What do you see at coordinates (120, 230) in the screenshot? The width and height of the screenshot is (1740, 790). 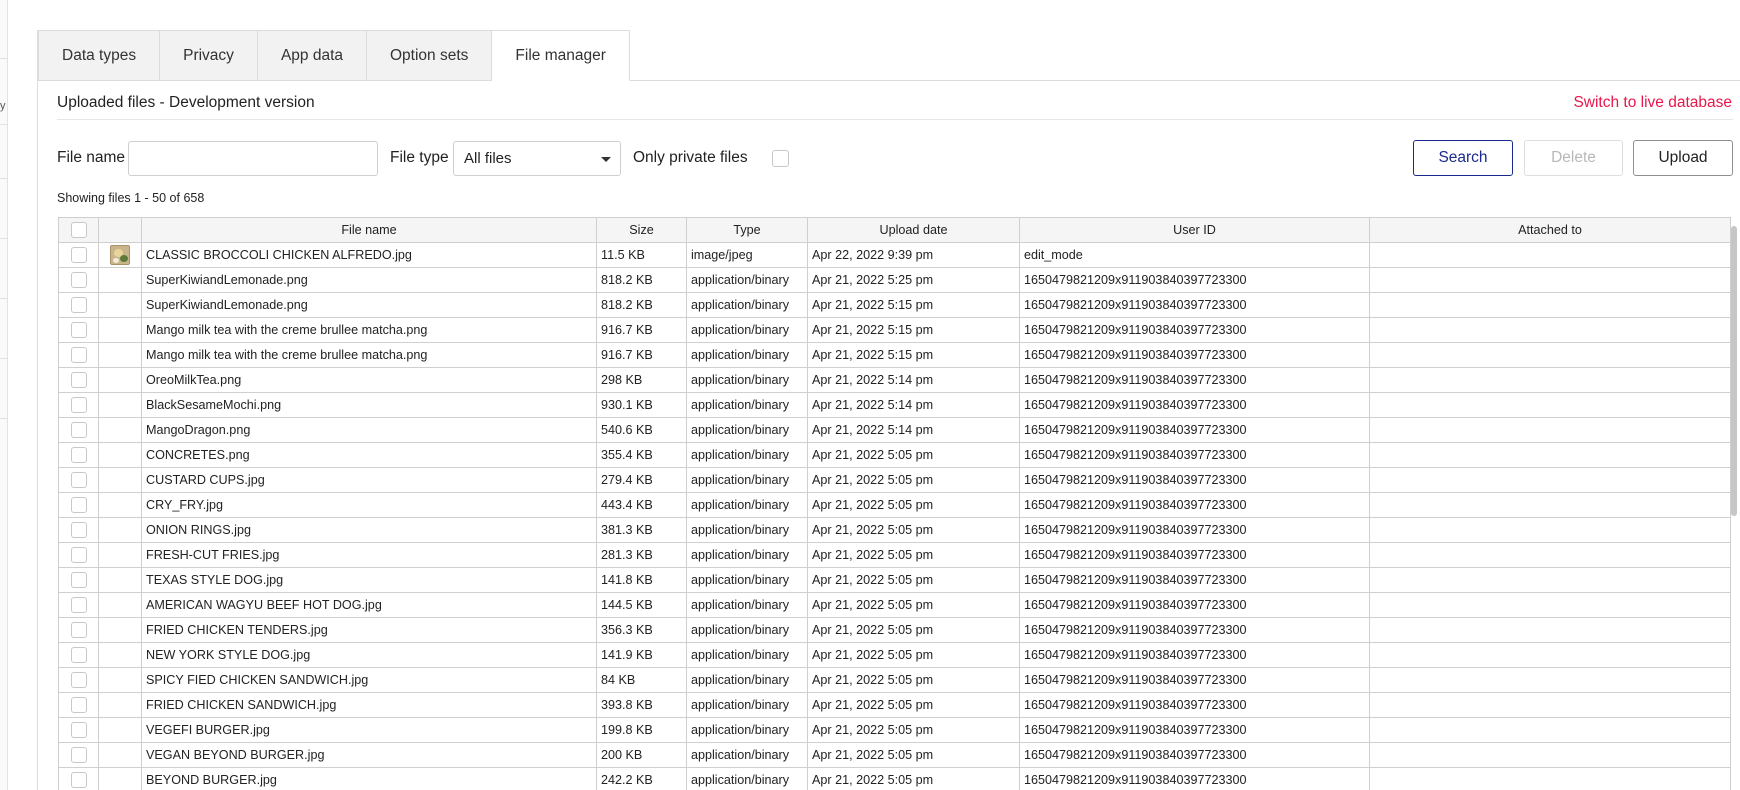 I see `thumbnail-header` at bounding box center [120, 230].